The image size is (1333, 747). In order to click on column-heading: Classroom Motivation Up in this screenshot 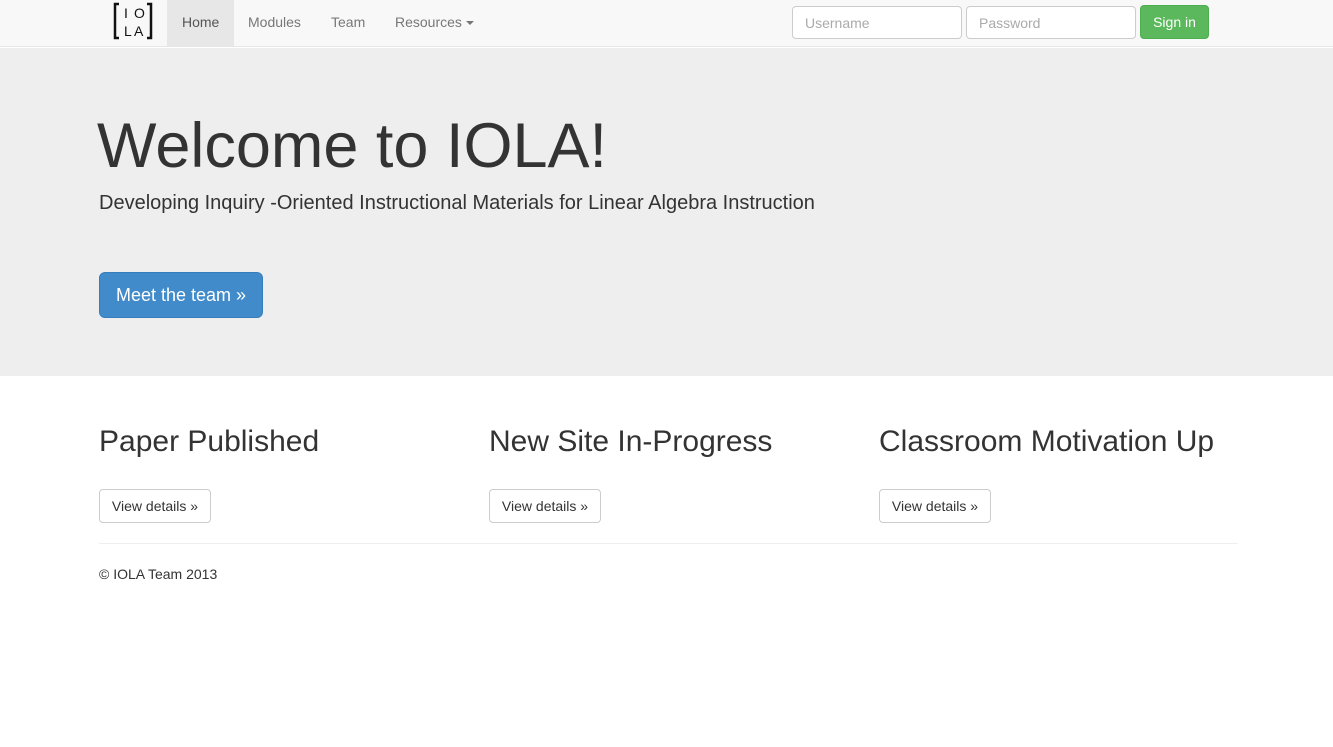, I will do `click(1047, 441)`.